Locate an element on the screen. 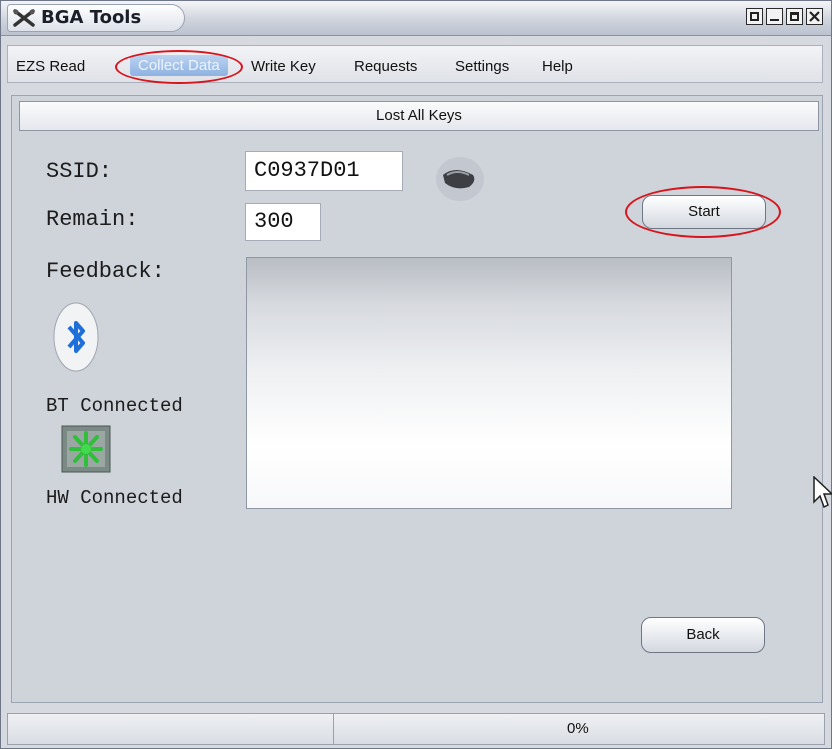  panel-header: Lost All Keys is located at coordinates (419, 116).